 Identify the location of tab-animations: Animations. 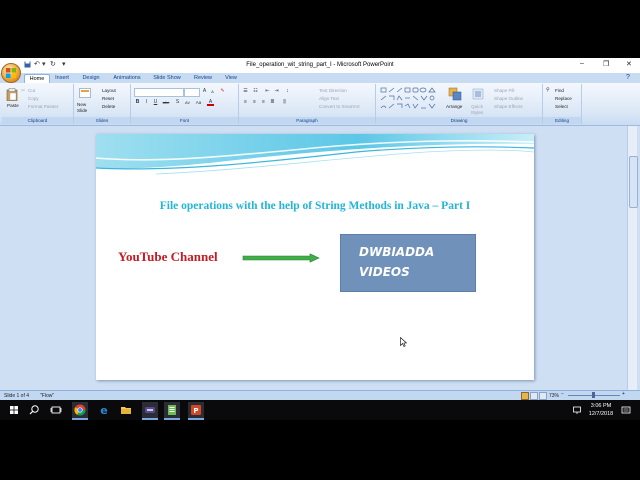
(127, 78).